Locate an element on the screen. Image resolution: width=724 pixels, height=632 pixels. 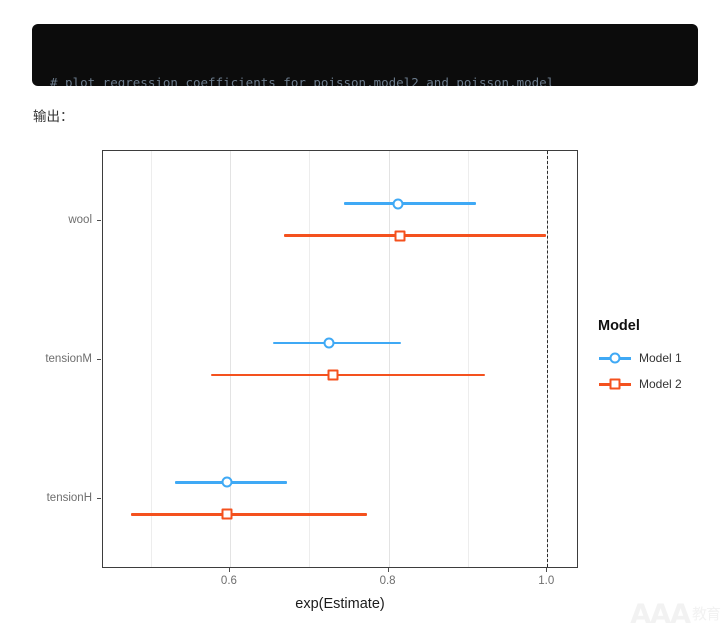
legend-item: Model 2 is located at coordinates (658, 384).